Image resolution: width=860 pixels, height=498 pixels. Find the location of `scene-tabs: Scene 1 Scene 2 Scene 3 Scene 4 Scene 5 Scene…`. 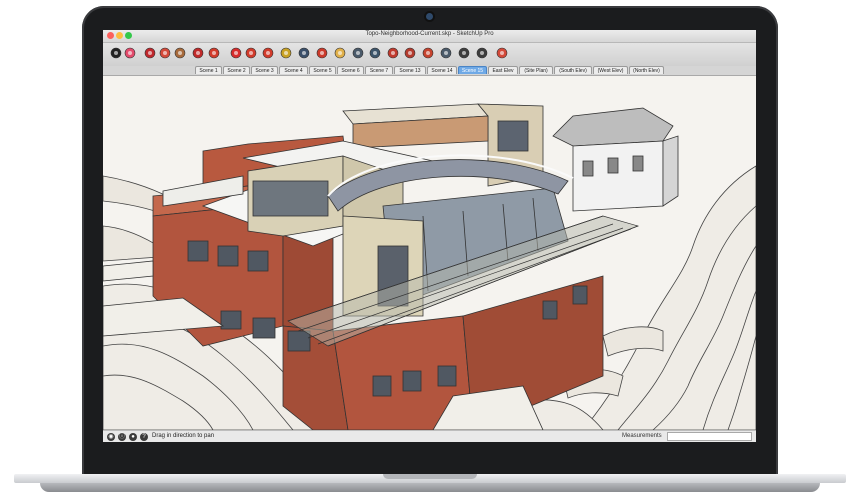

scene-tabs: Scene 1 Scene 2 Scene 3 Scene 4 Scene 5 Scene… is located at coordinates (429, 71).